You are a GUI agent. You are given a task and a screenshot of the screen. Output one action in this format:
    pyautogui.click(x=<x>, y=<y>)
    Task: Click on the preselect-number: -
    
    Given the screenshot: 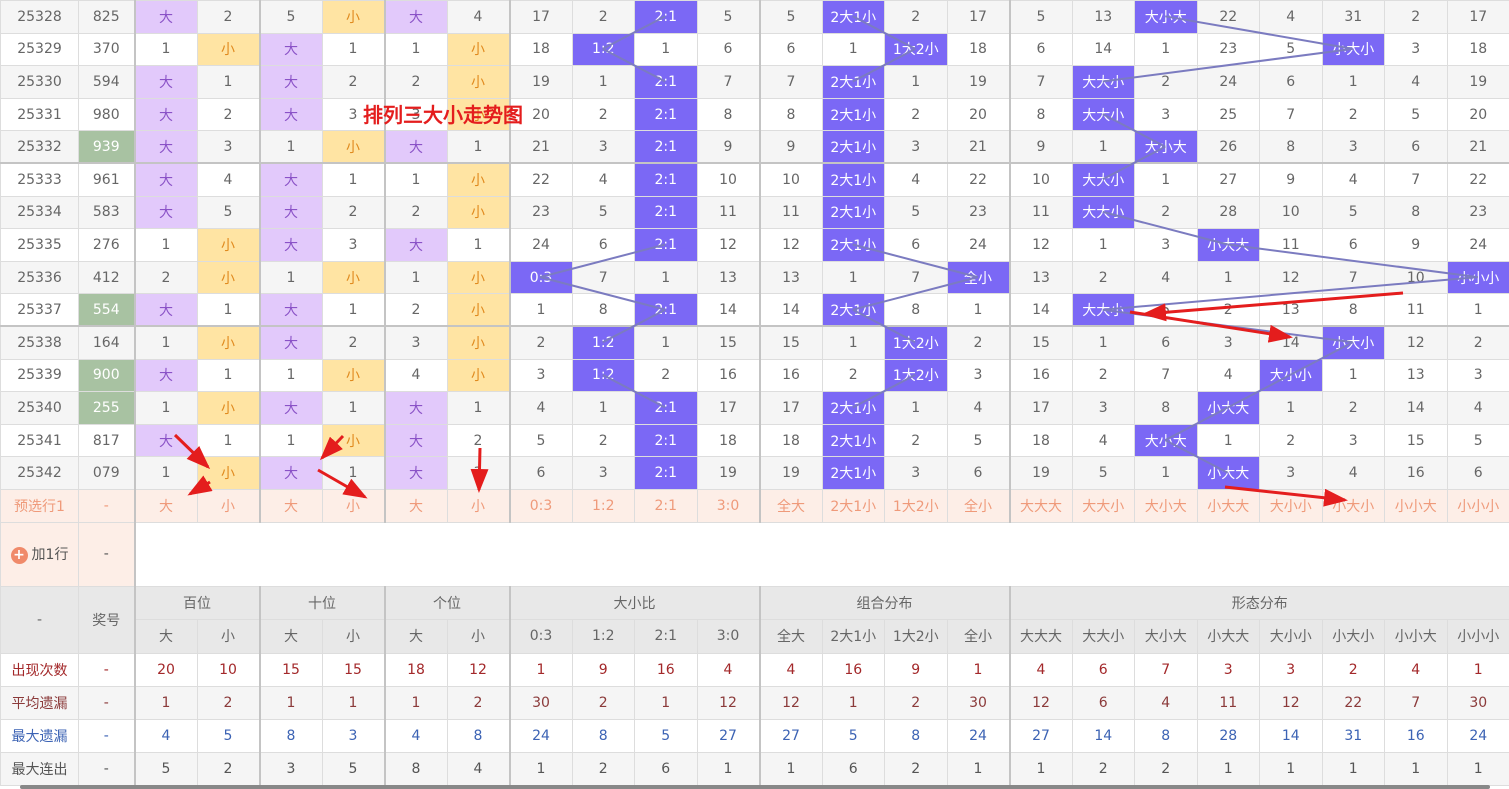 What is the action you would take?
    pyautogui.click(x=106, y=505)
    